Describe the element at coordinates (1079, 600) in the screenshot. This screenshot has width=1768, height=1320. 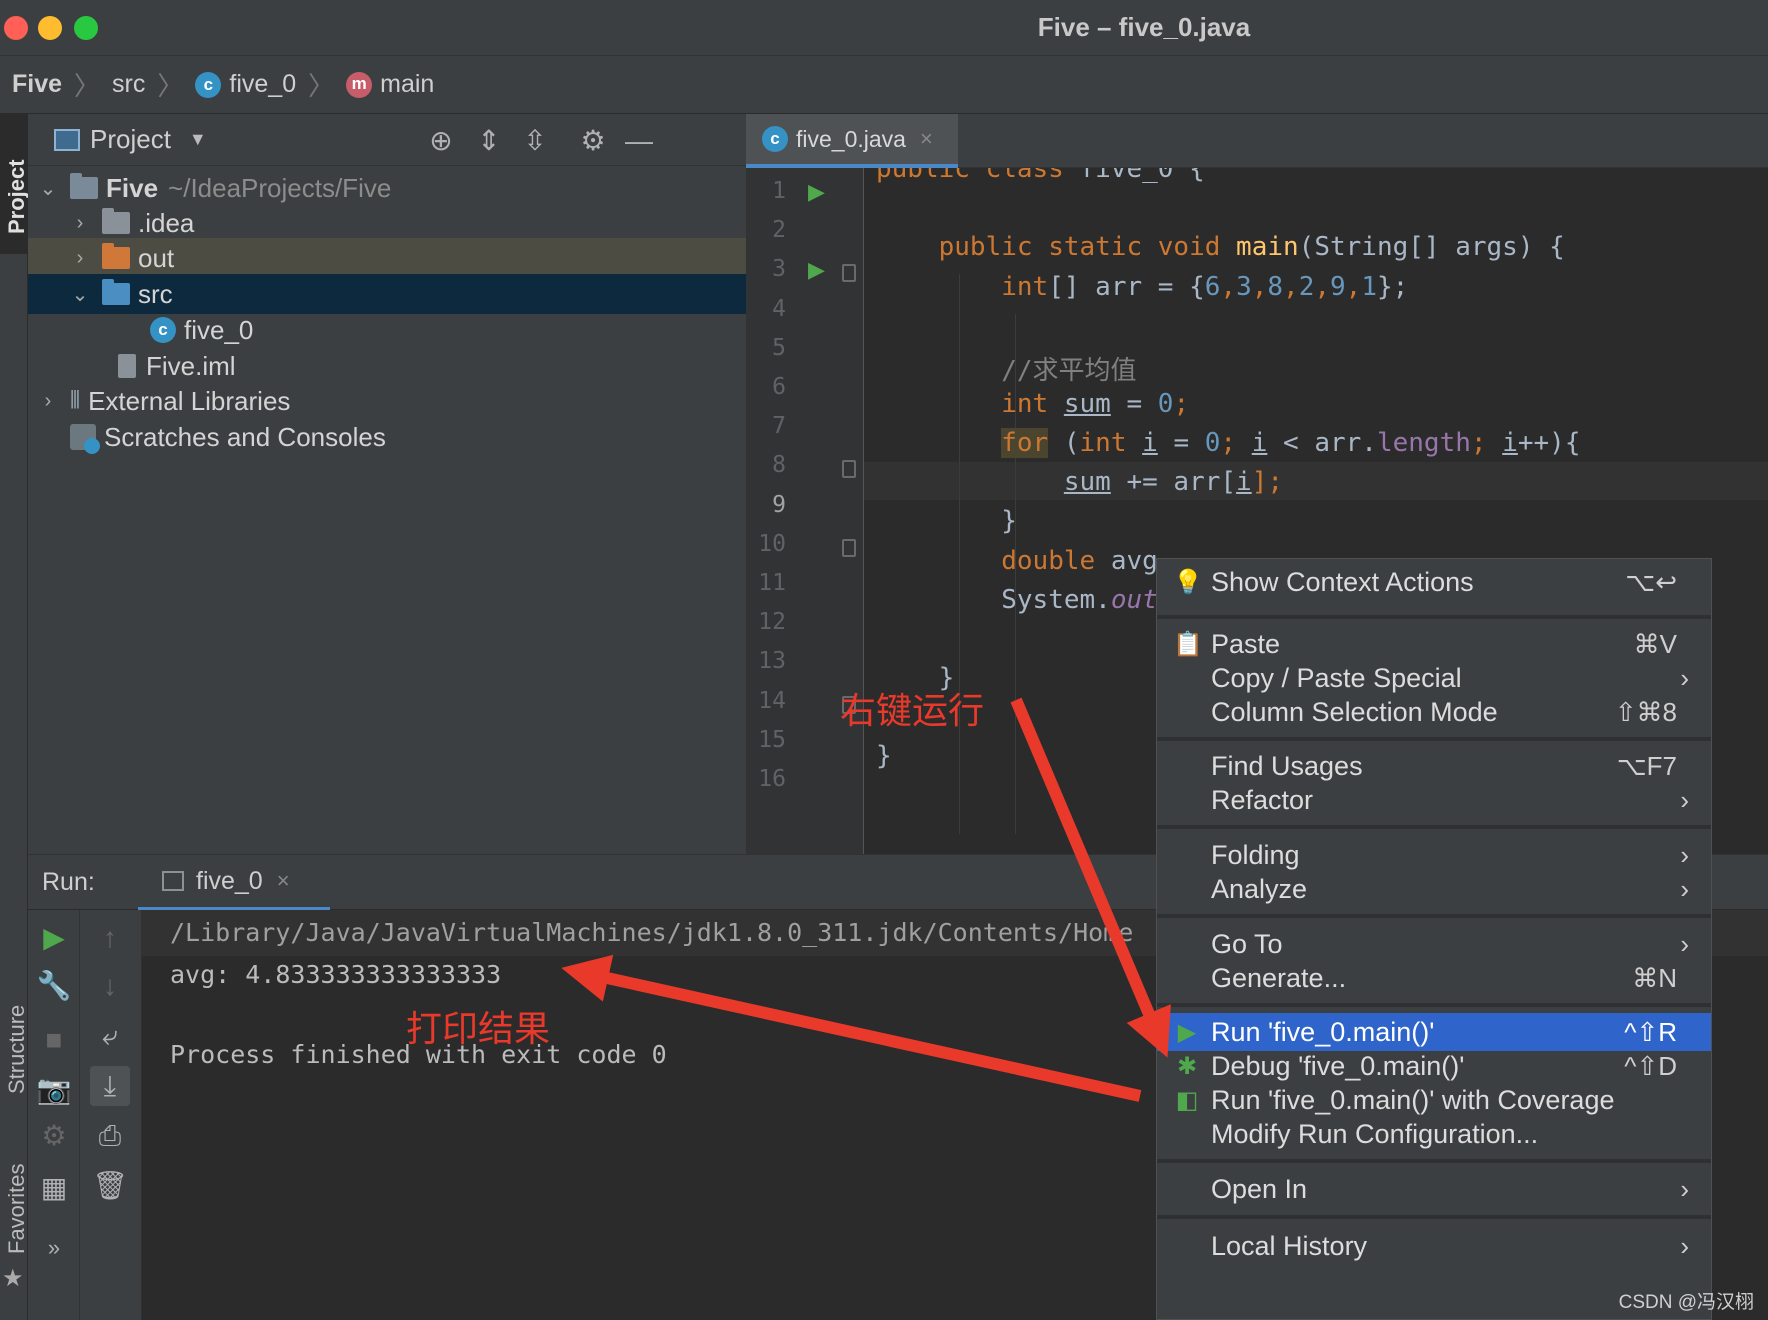
I see `code-line-12: System.out` at that location.